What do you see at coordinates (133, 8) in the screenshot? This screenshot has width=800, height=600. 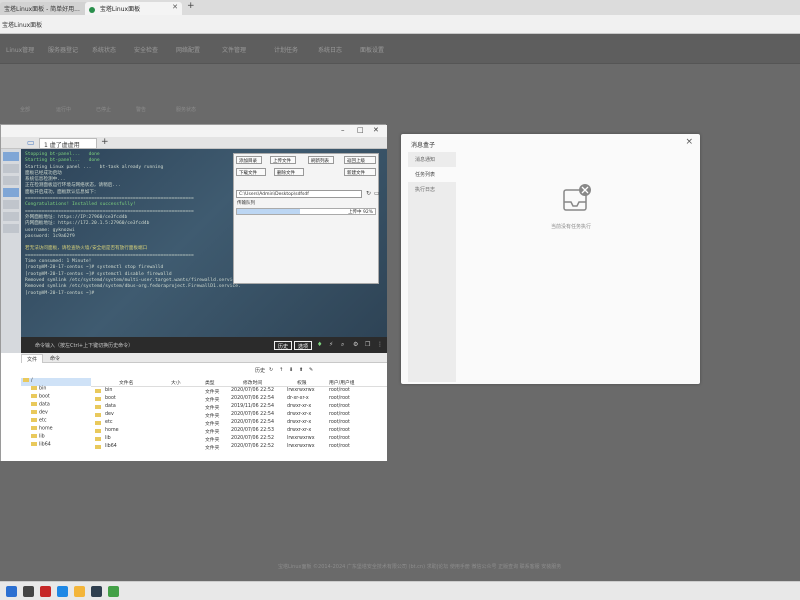 I see `browser-tab-active: 宝塔Linux面板 ✕` at bounding box center [133, 8].